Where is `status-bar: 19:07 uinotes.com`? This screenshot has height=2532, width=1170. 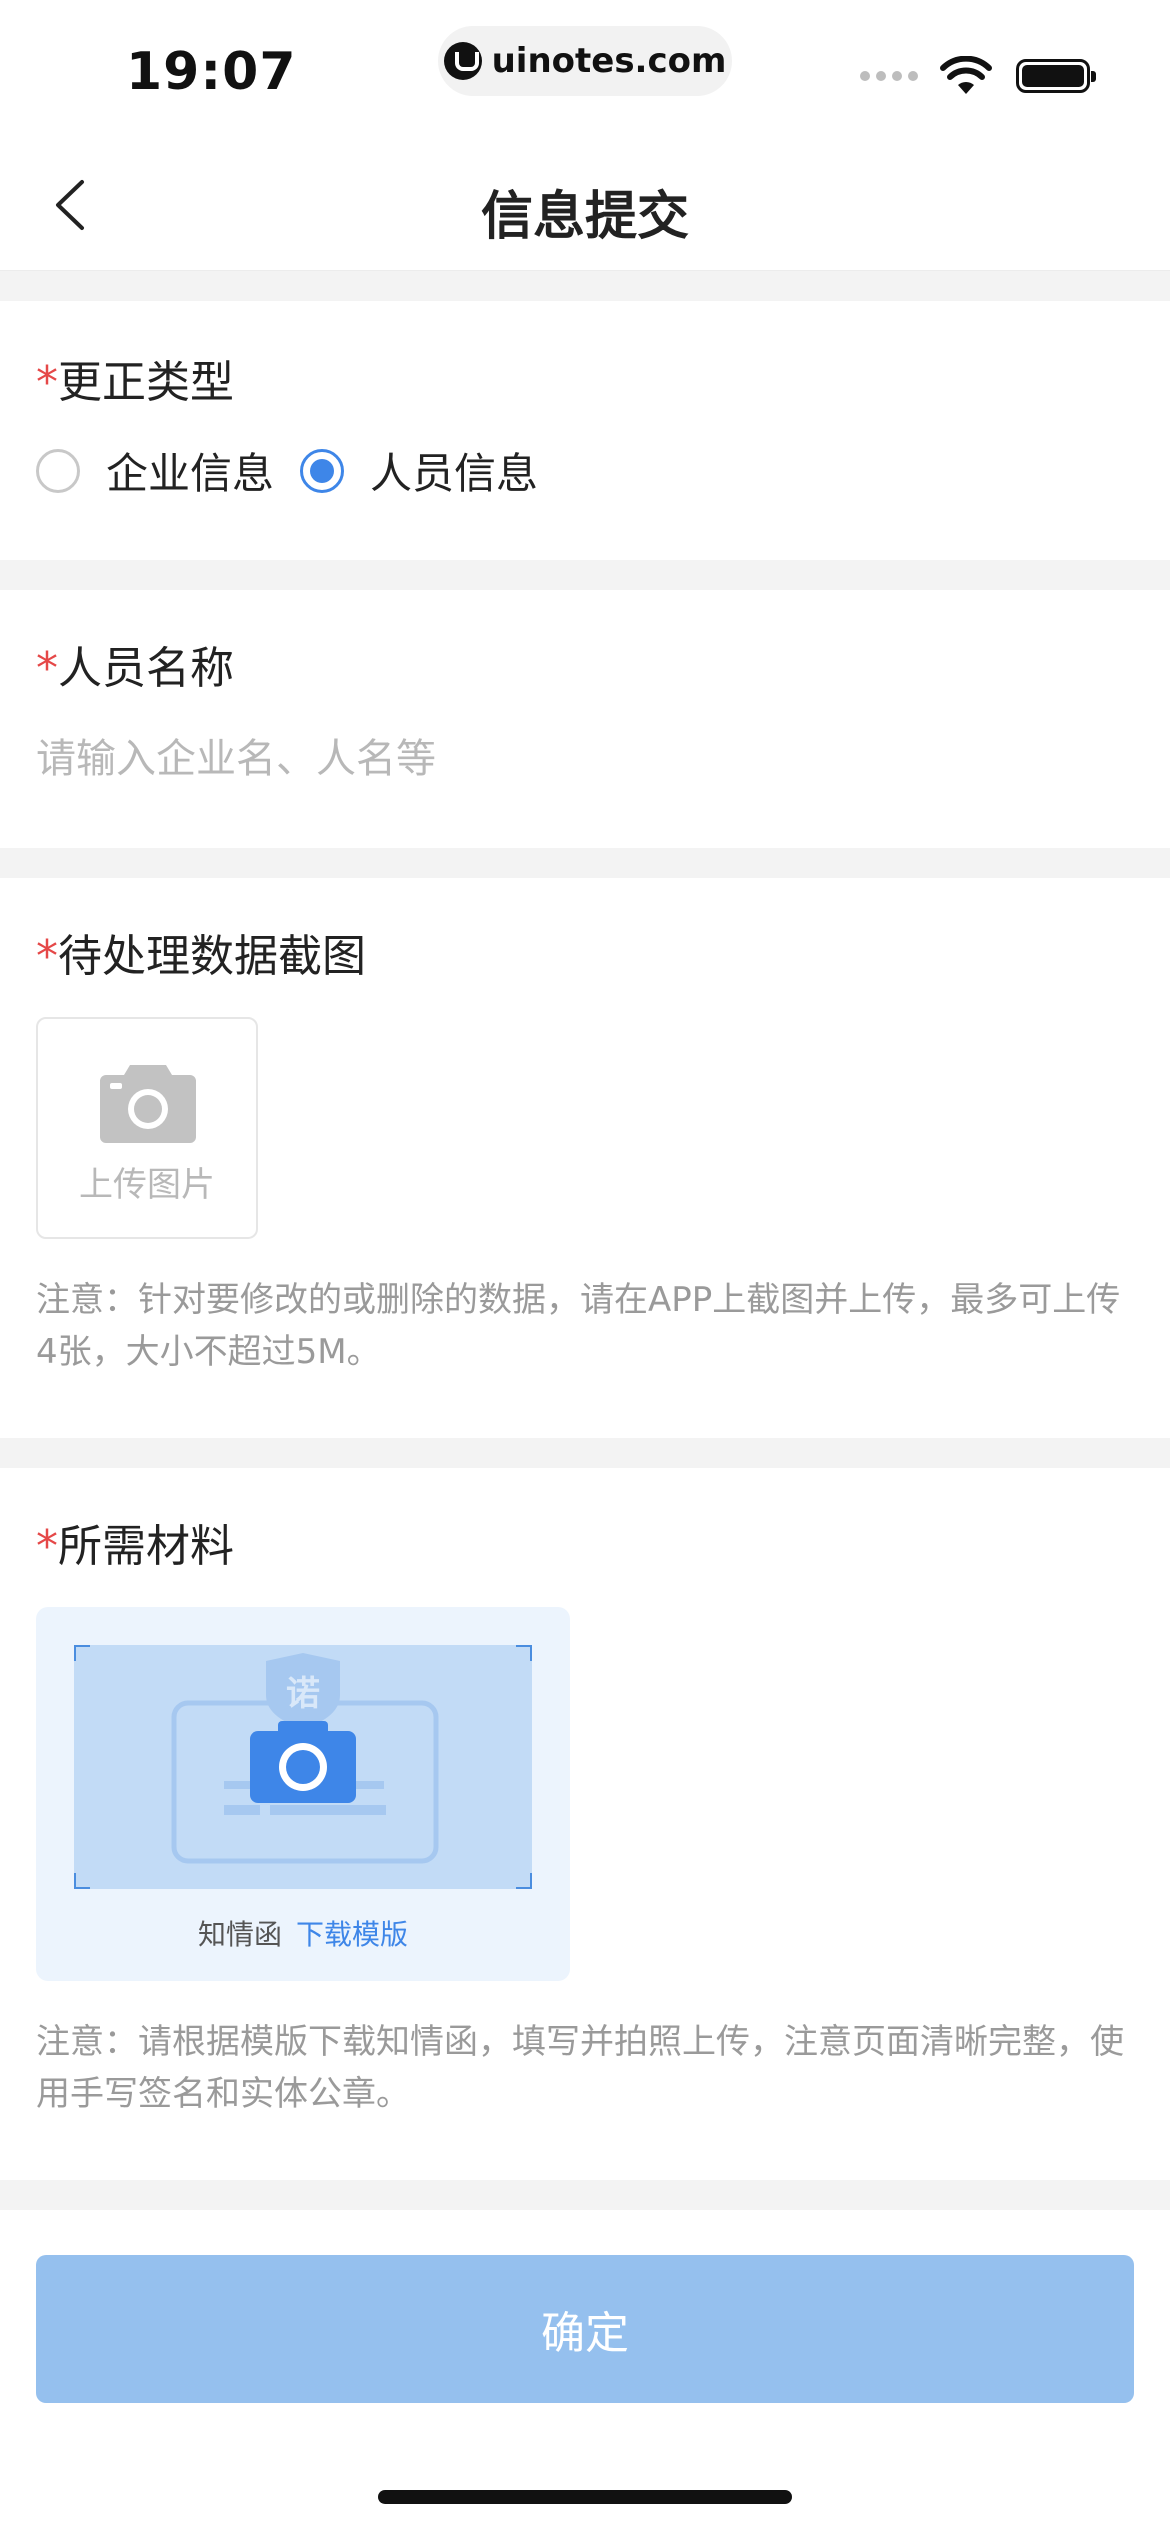 status-bar: 19:07 uinotes.com is located at coordinates (585, 70).